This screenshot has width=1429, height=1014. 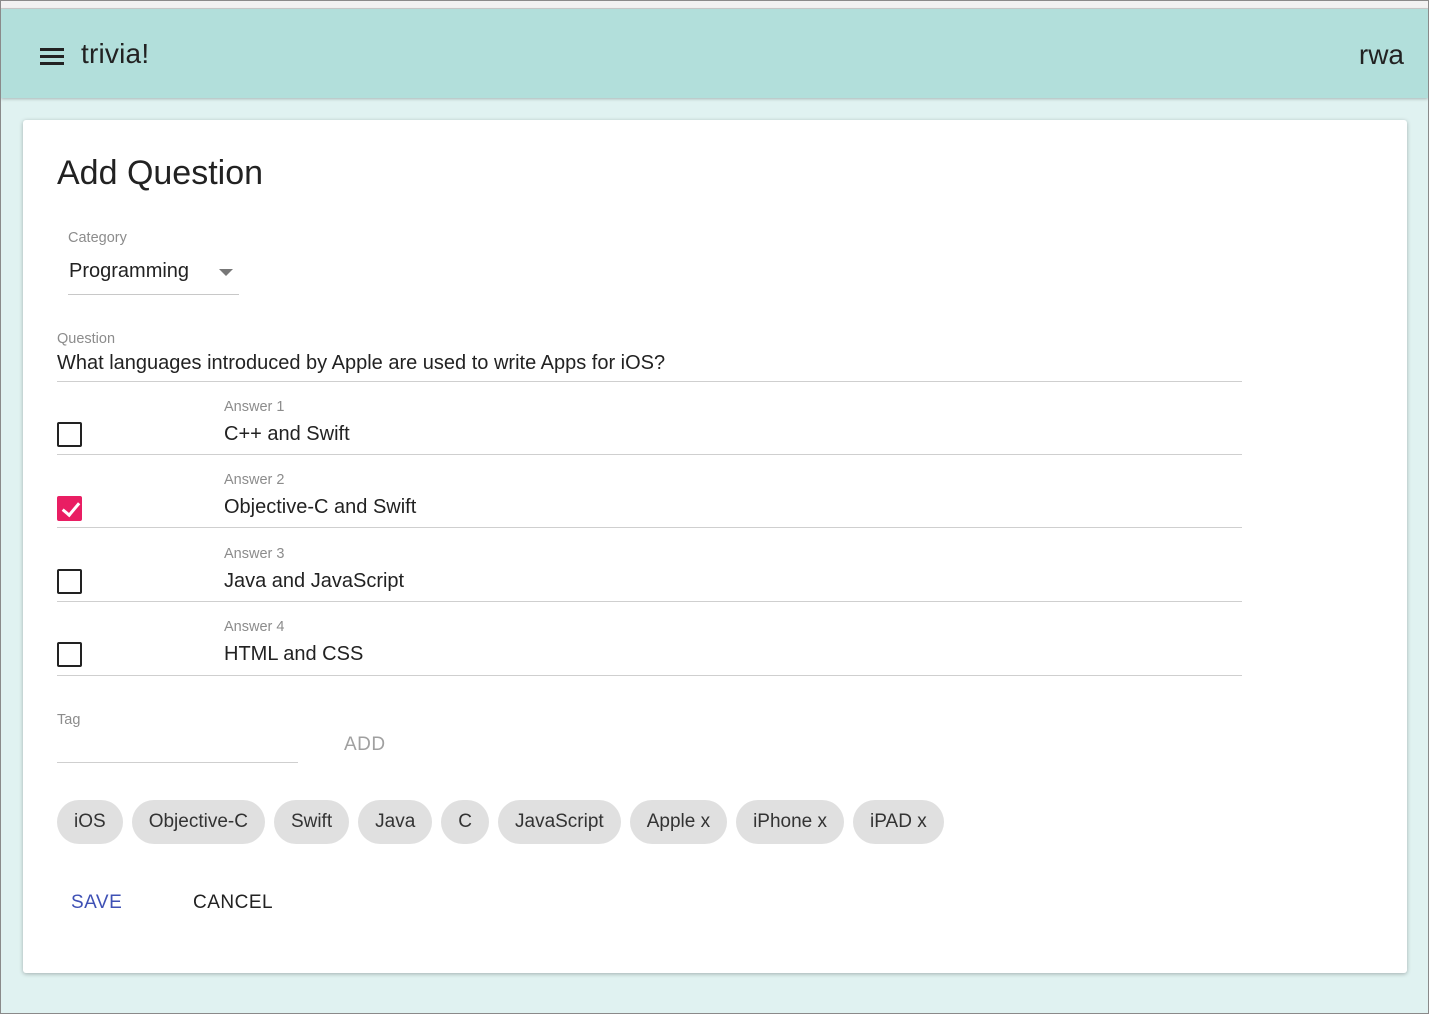 What do you see at coordinates (365, 745) in the screenshot?
I see `add-tag-button: ADD` at bounding box center [365, 745].